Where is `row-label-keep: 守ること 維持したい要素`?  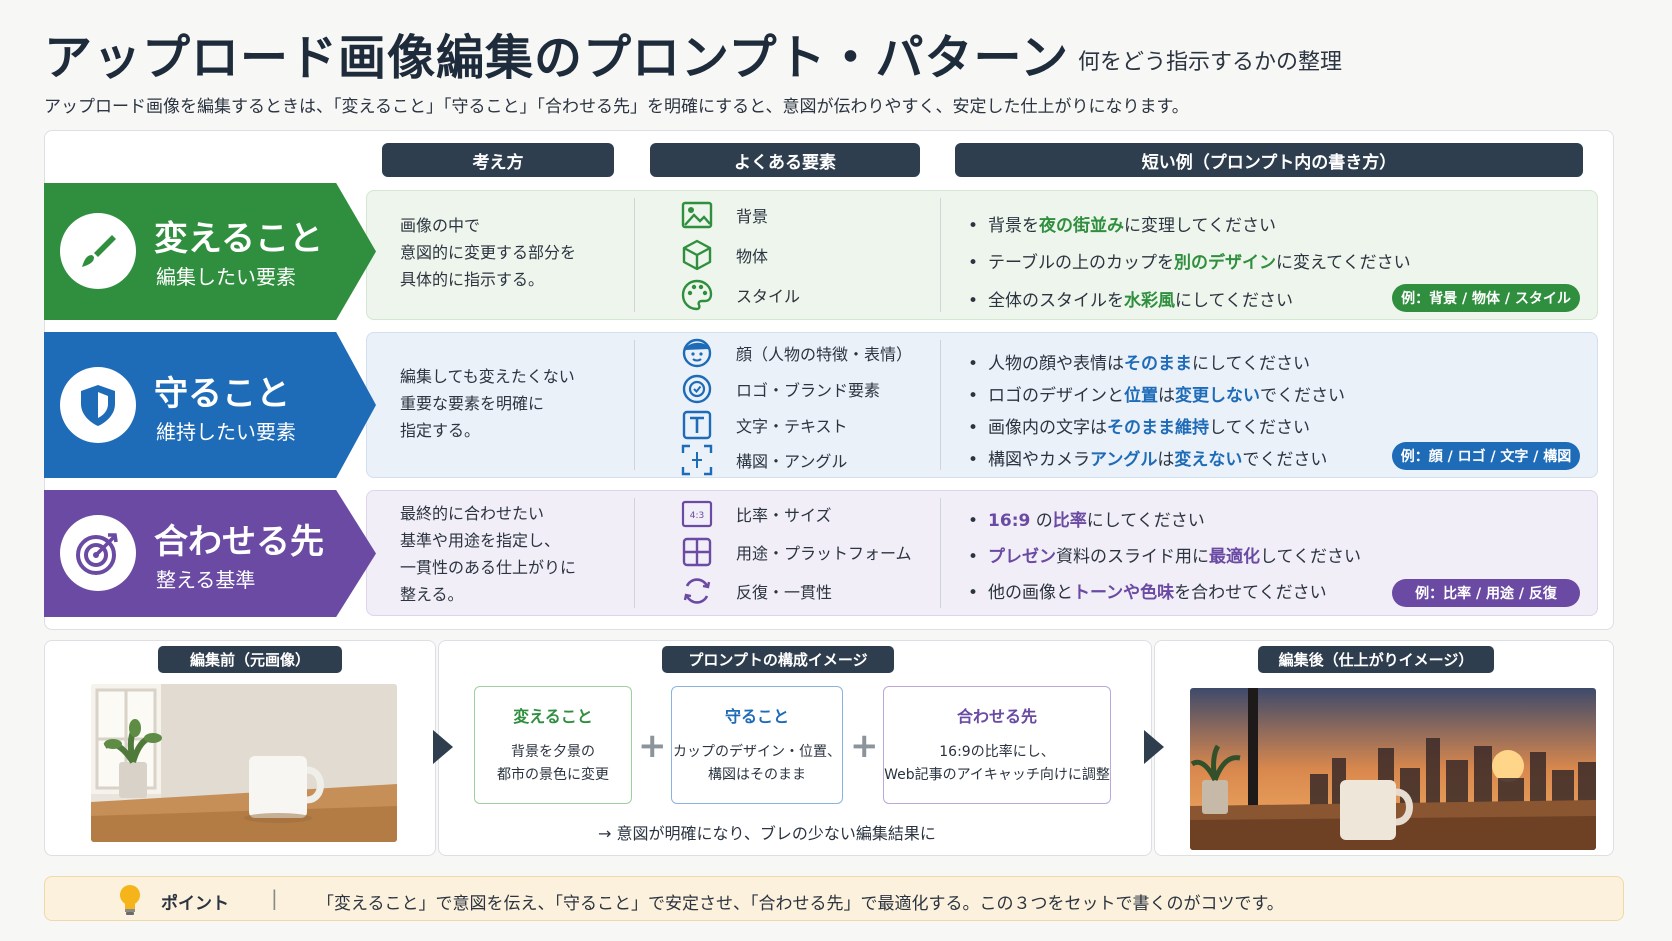
row-label-keep: 守ること 維持したい要素 is located at coordinates (210, 405).